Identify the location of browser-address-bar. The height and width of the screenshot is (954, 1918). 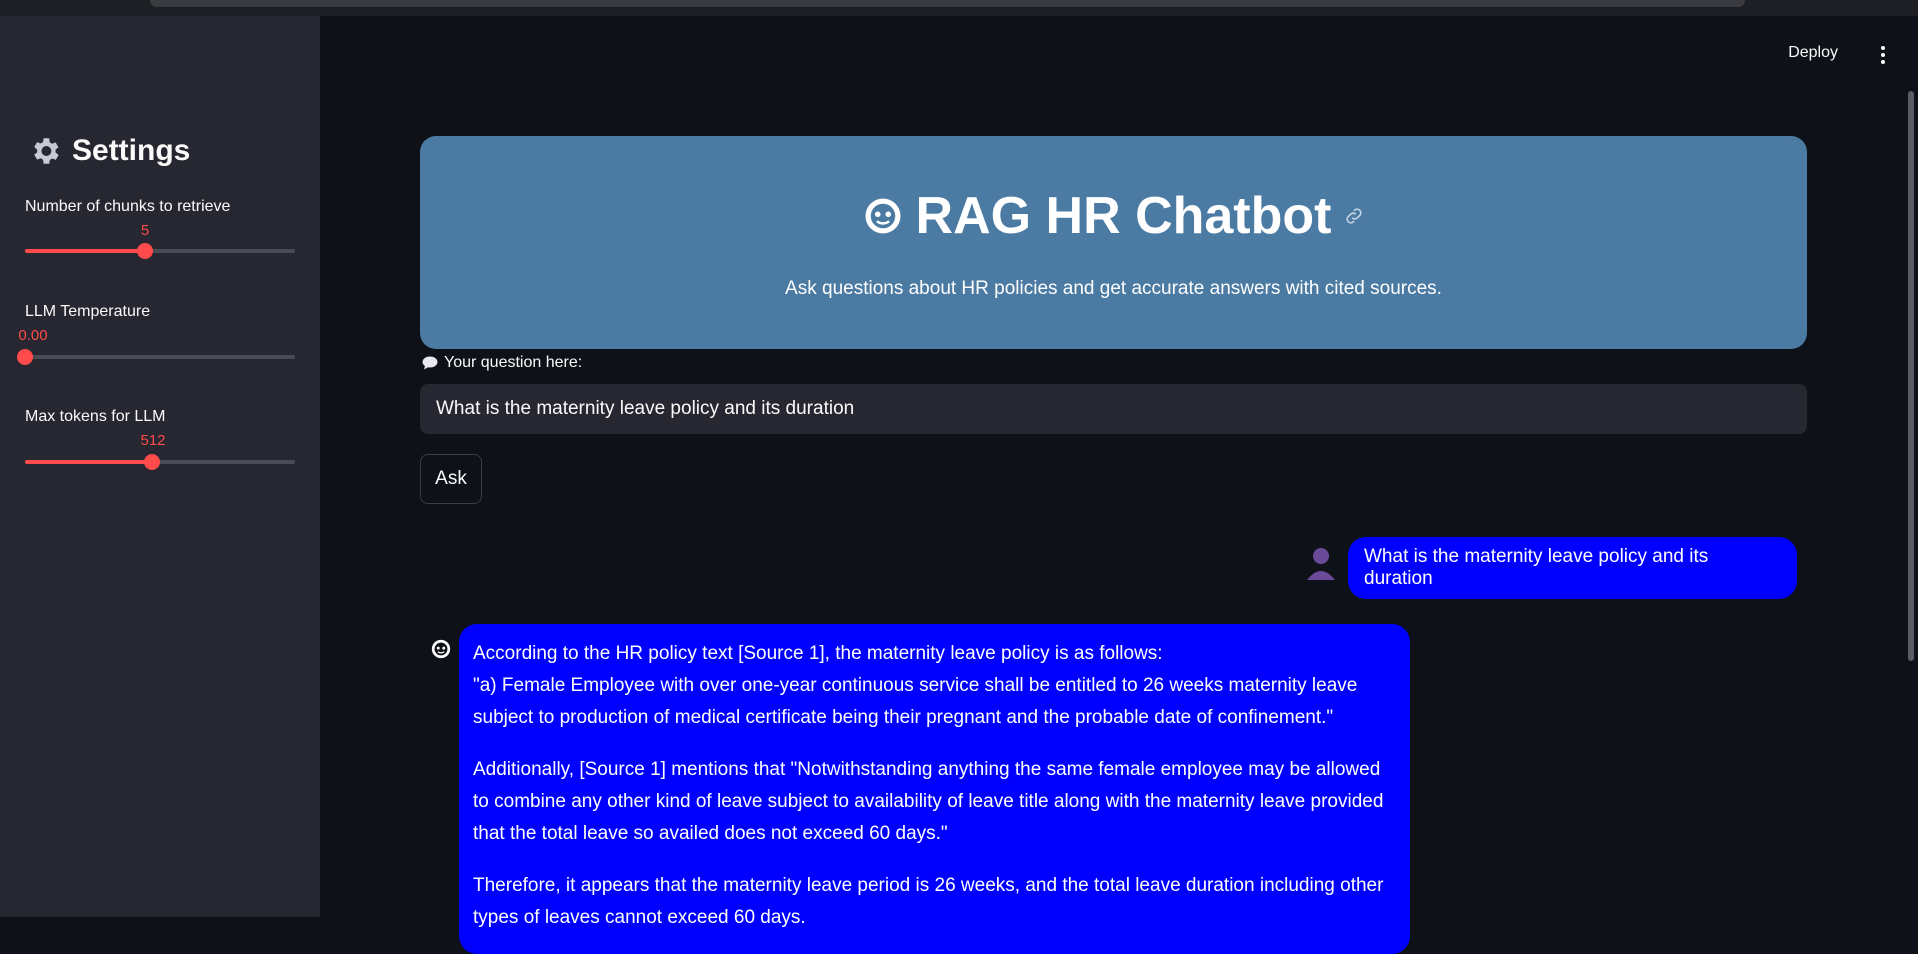
(947, 3).